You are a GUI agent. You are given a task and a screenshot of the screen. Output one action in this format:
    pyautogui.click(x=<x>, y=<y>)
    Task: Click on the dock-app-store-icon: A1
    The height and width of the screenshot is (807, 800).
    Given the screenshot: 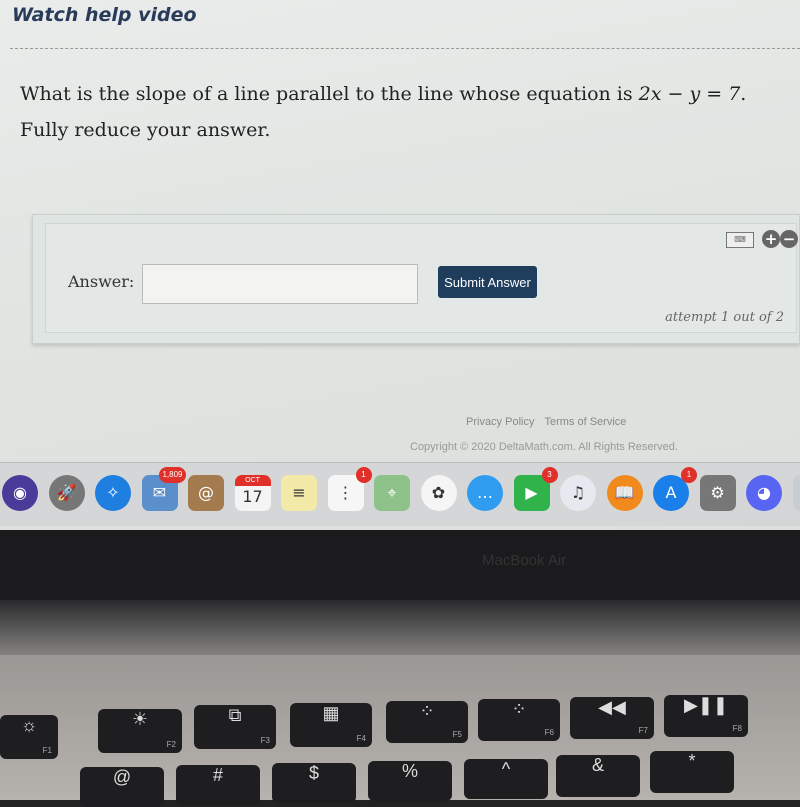 What is the action you would take?
    pyautogui.click(x=671, y=493)
    